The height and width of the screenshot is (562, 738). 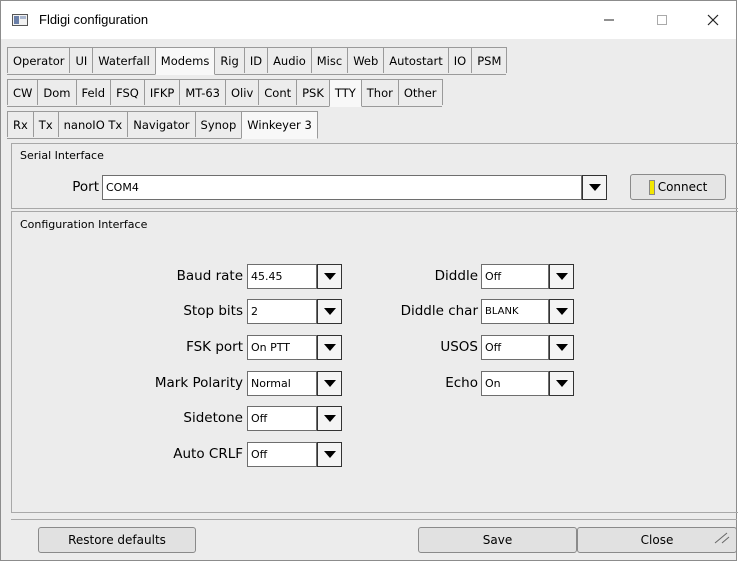 I want to click on save-button: Save, so click(x=497, y=540).